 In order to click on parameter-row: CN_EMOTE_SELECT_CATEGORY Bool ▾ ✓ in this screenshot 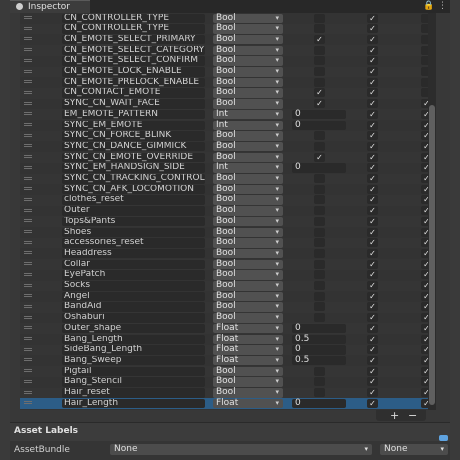, I will do `click(224, 50)`.